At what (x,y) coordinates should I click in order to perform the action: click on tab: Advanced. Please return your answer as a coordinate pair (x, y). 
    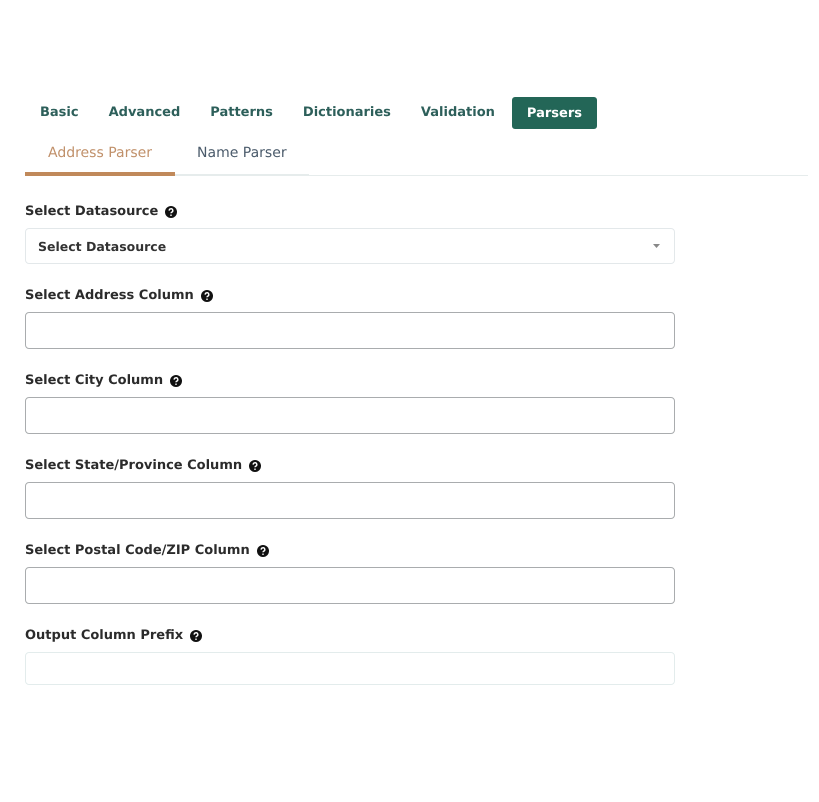
    Looking at the image, I should click on (145, 113).